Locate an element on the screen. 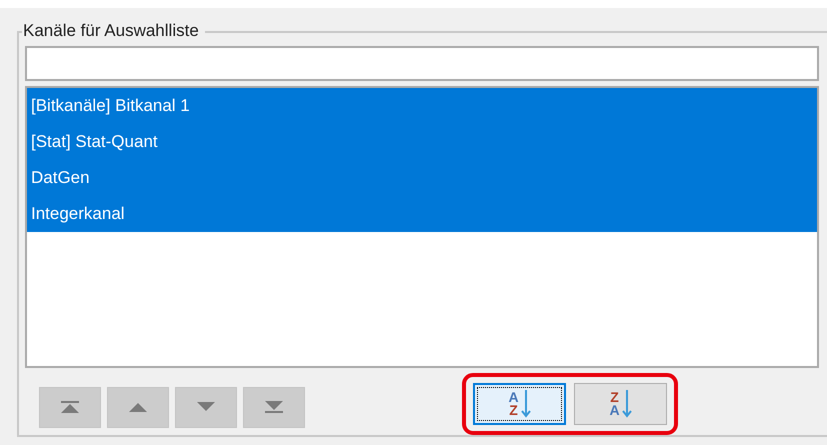 The height and width of the screenshot is (445, 827). up-triangle-icon is located at coordinates (138, 407).